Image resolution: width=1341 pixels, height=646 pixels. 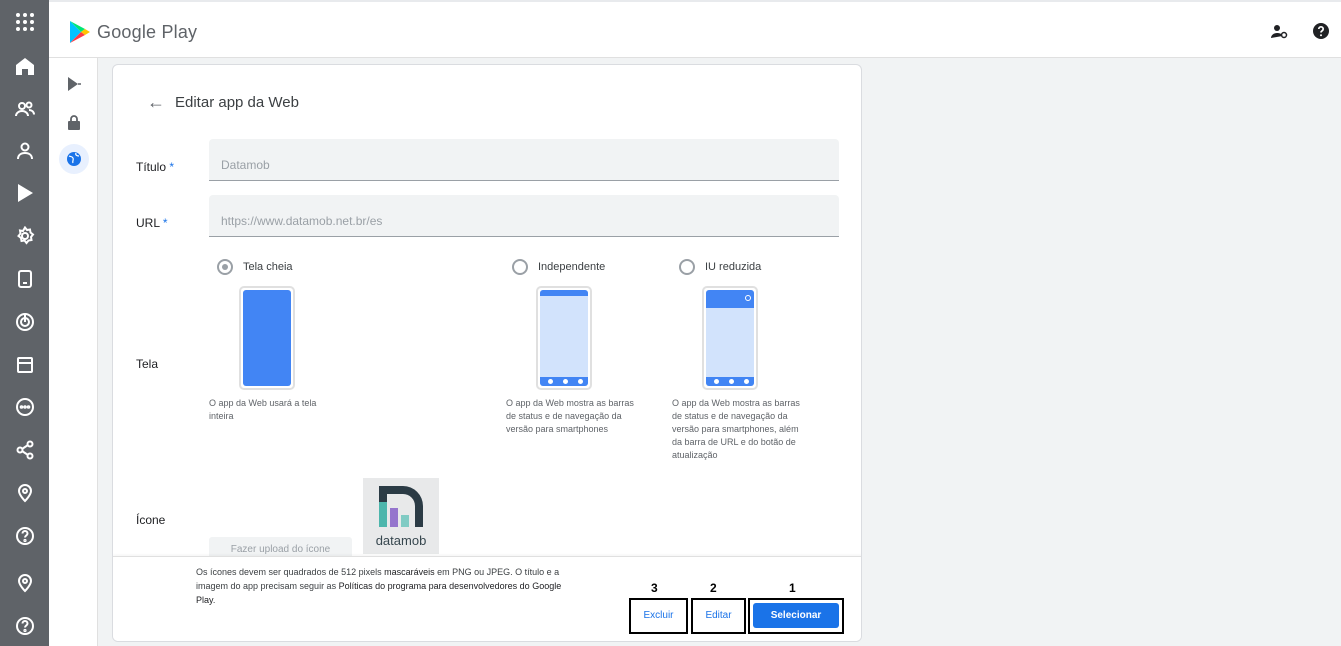 I want to click on location-icon, so click(x=24, y=493).